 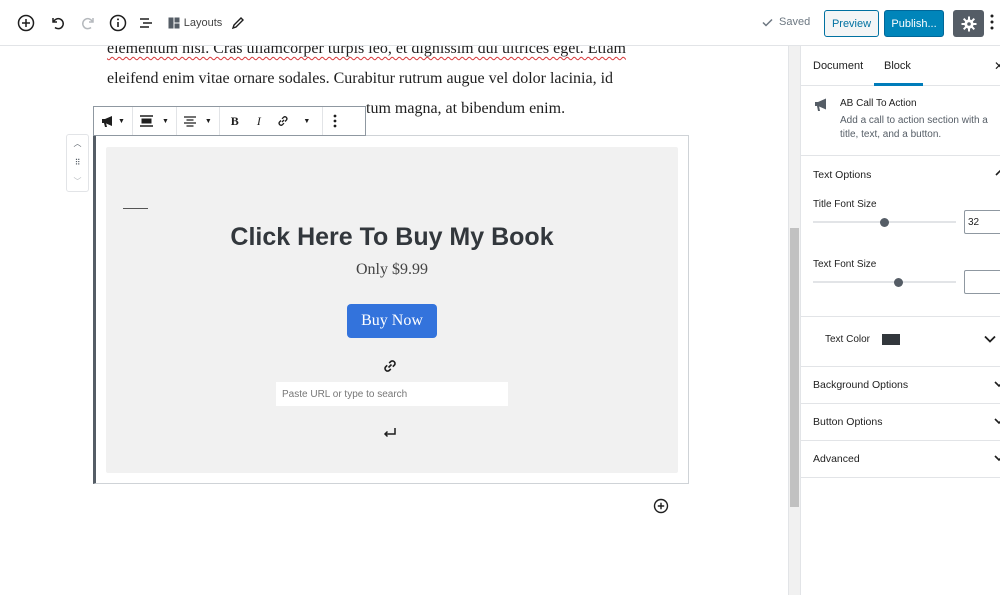 I want to click on layouts-label: Layouts, so click(x=203, y=23).